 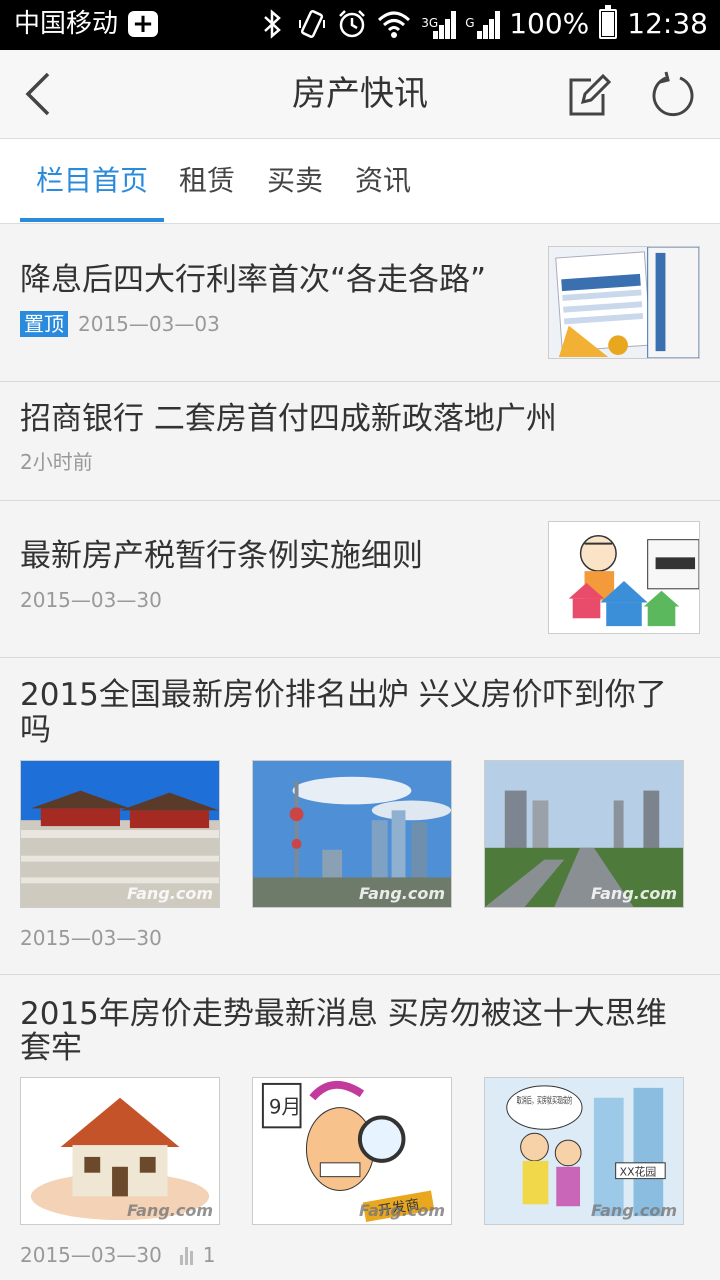 I want to click on add-notification-icon: +, so click(x=143, y=24).